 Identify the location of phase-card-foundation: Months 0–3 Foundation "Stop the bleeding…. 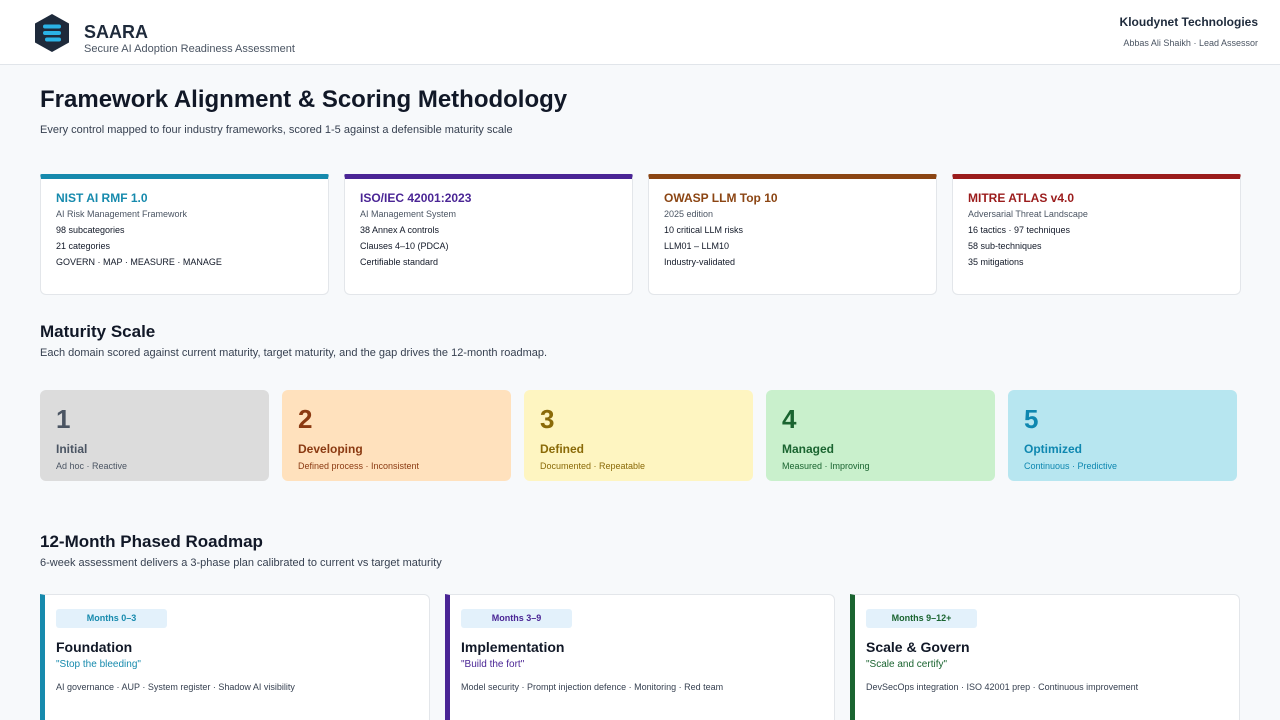
(235, 657).